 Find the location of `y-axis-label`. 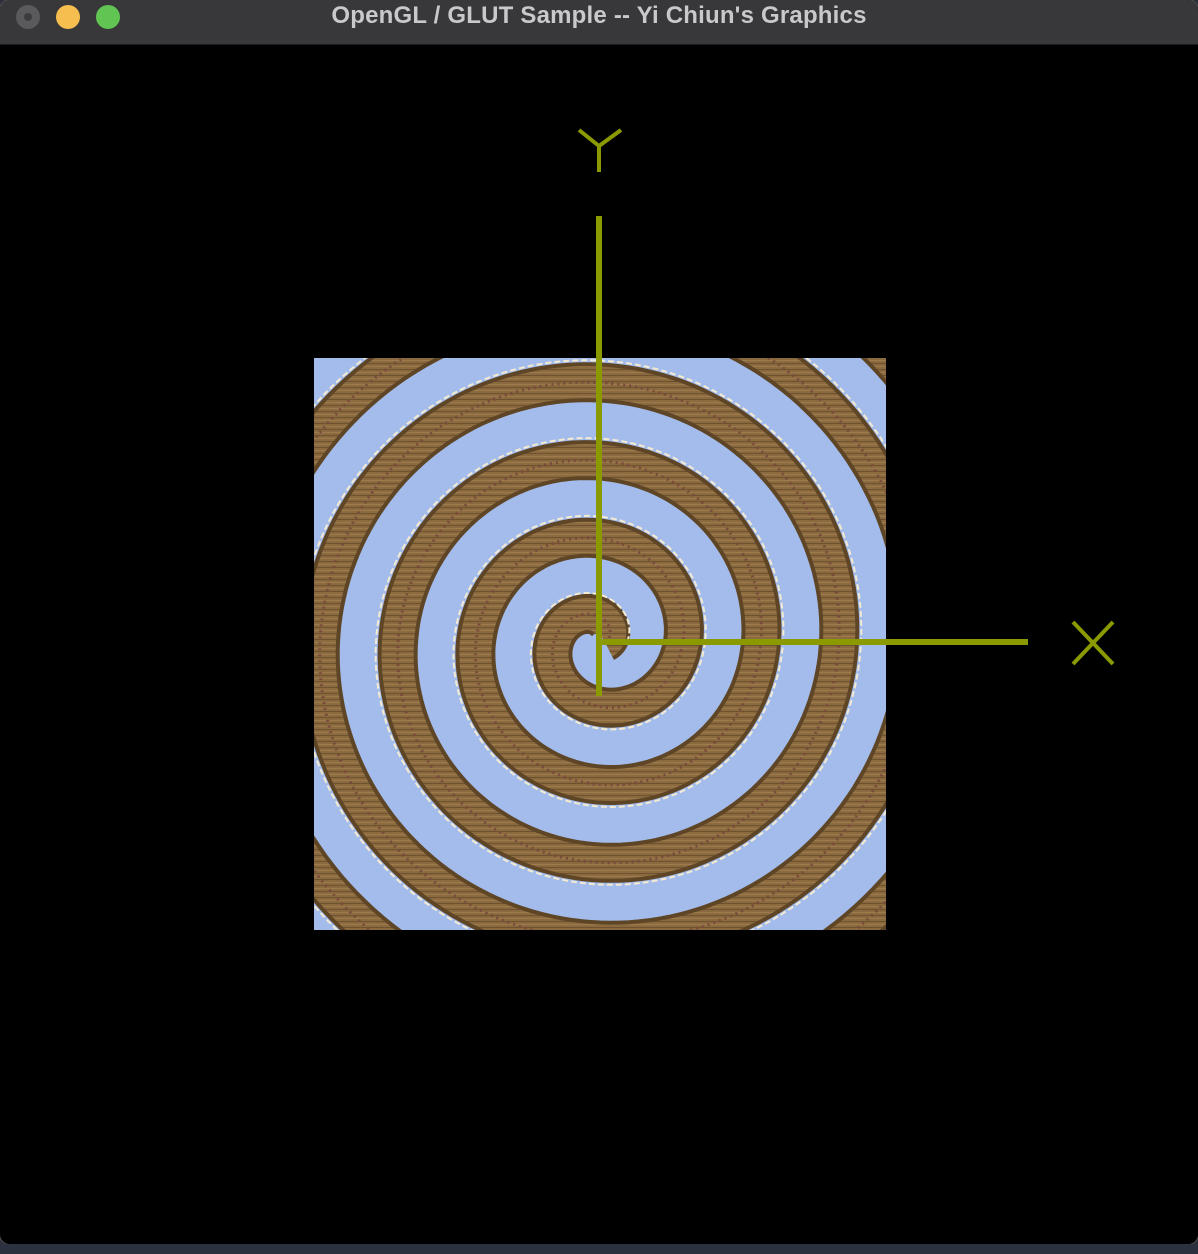

y-axis-label is located at coordinates (600, 150).